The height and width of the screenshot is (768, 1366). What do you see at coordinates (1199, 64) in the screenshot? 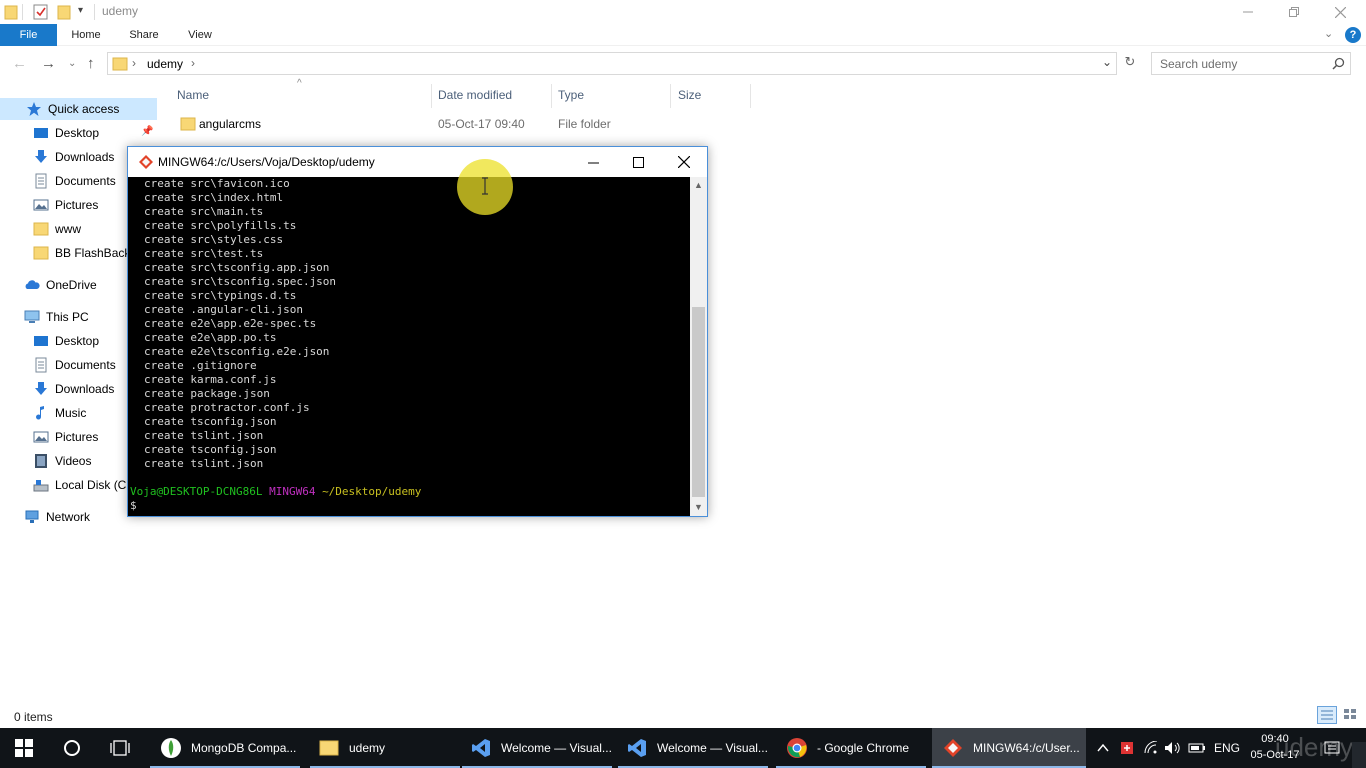
I see `search-placeholder: Search udemy` at bounding box center [1199, 64].